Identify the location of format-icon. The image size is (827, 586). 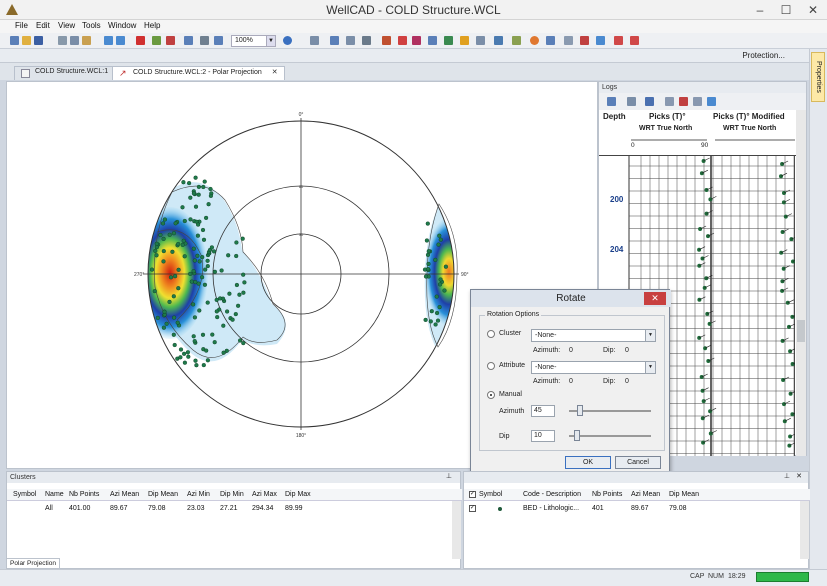
(156, 40).